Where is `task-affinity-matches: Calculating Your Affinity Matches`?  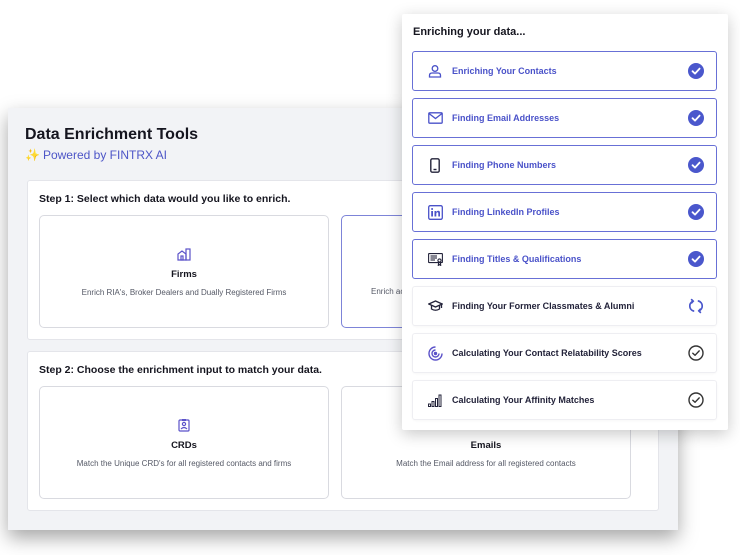
task-affinity-matches: Calculating Your Affinity Matches is located at coordinates (564, 400).